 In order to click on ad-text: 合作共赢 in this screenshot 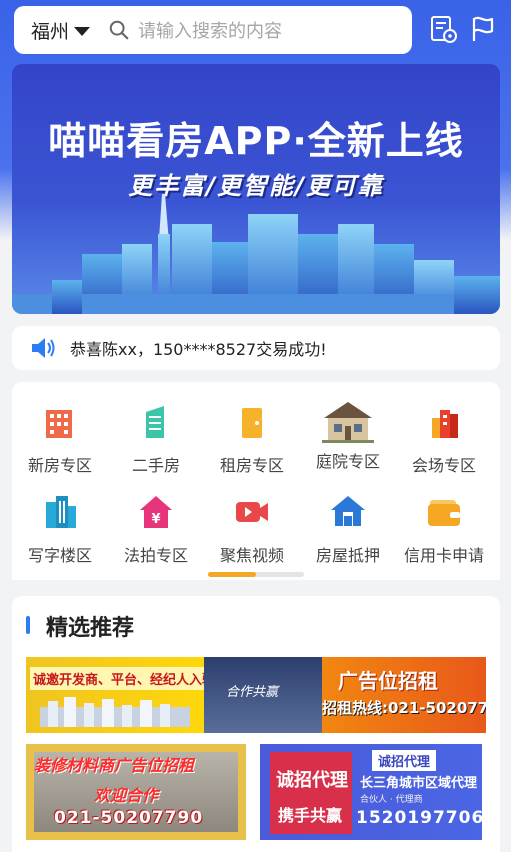, I will do `click(252, 692)`.